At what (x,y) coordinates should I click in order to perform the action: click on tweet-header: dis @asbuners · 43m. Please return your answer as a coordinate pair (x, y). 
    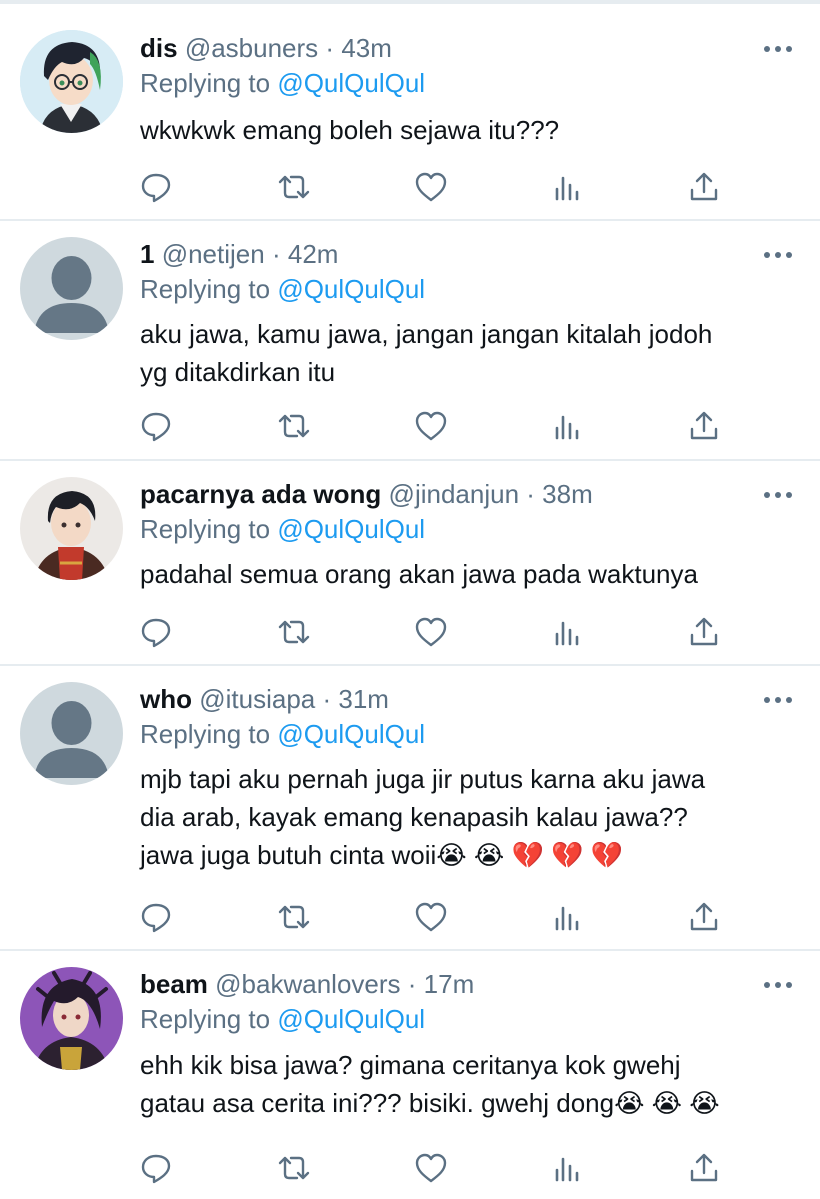
    Looking at the image, I should click on (266, 48).